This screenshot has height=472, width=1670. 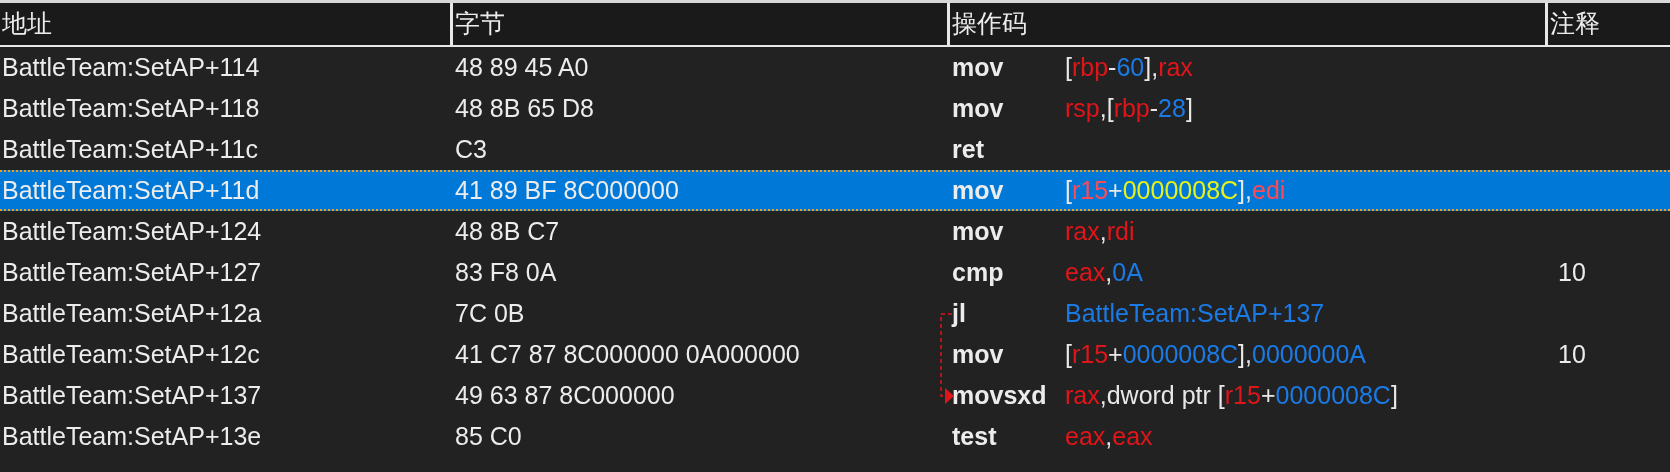 I want to click on operand-text: rsp,[rbp-28], so click(x=1129, y=108).